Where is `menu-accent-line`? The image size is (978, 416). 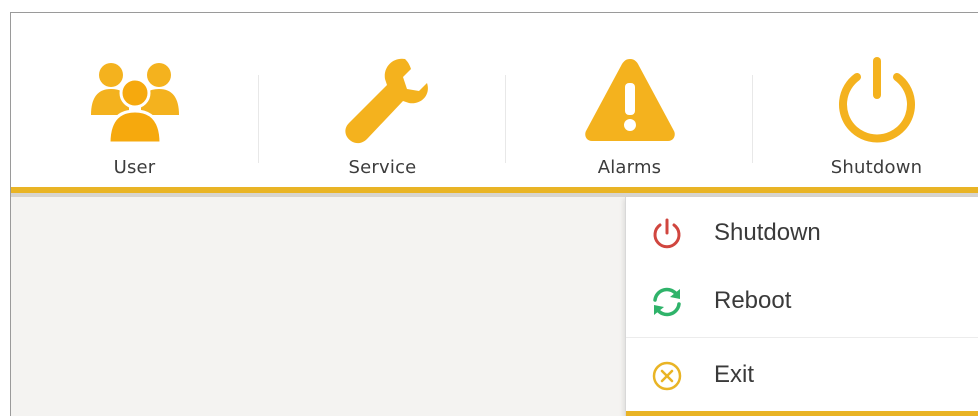
menu-accent-line is located at coordinates (802, 413).